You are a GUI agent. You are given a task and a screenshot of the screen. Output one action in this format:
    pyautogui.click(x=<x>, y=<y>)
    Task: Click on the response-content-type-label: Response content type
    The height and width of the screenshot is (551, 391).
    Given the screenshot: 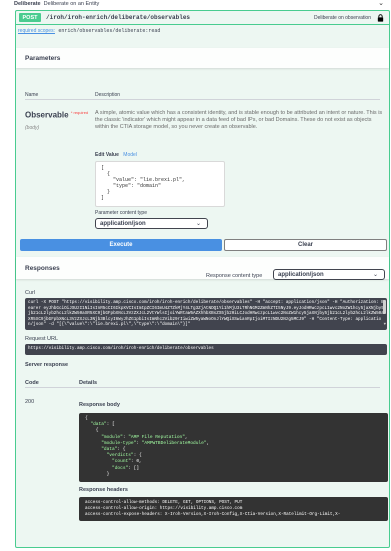 What is the action you would take?
    pyautogui.click(x=234, y=276)
    